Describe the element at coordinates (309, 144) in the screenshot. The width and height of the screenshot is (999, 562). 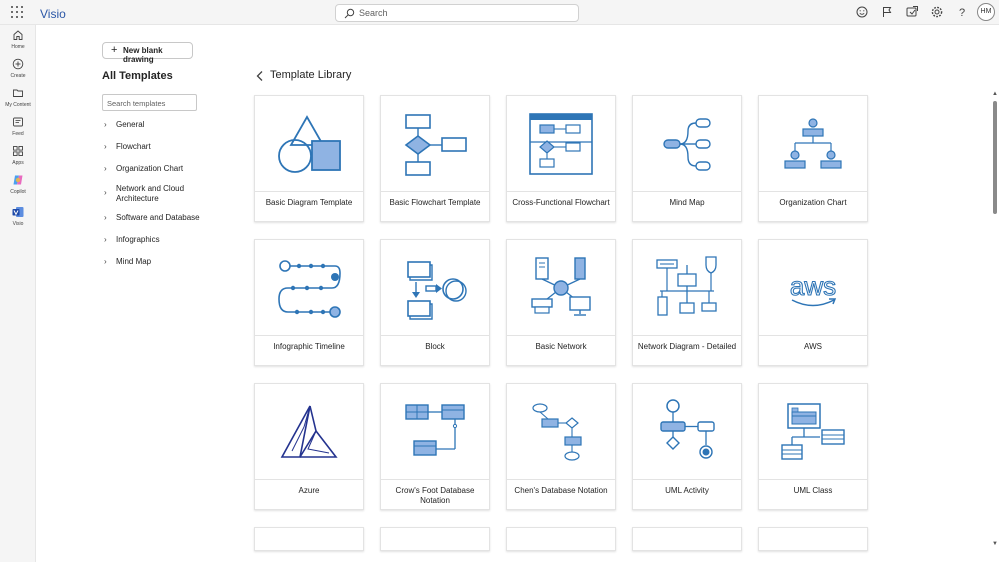
I see `basic-shapes-icon` at that location.